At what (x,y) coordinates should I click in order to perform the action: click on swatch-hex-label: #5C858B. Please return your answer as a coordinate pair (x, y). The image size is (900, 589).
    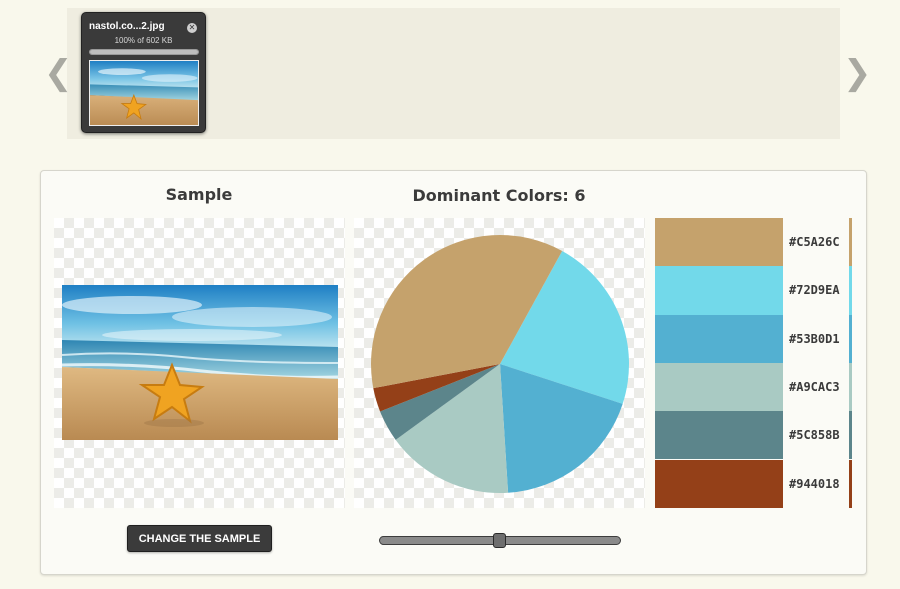
    Looking at the image, I should click on (814, 435).